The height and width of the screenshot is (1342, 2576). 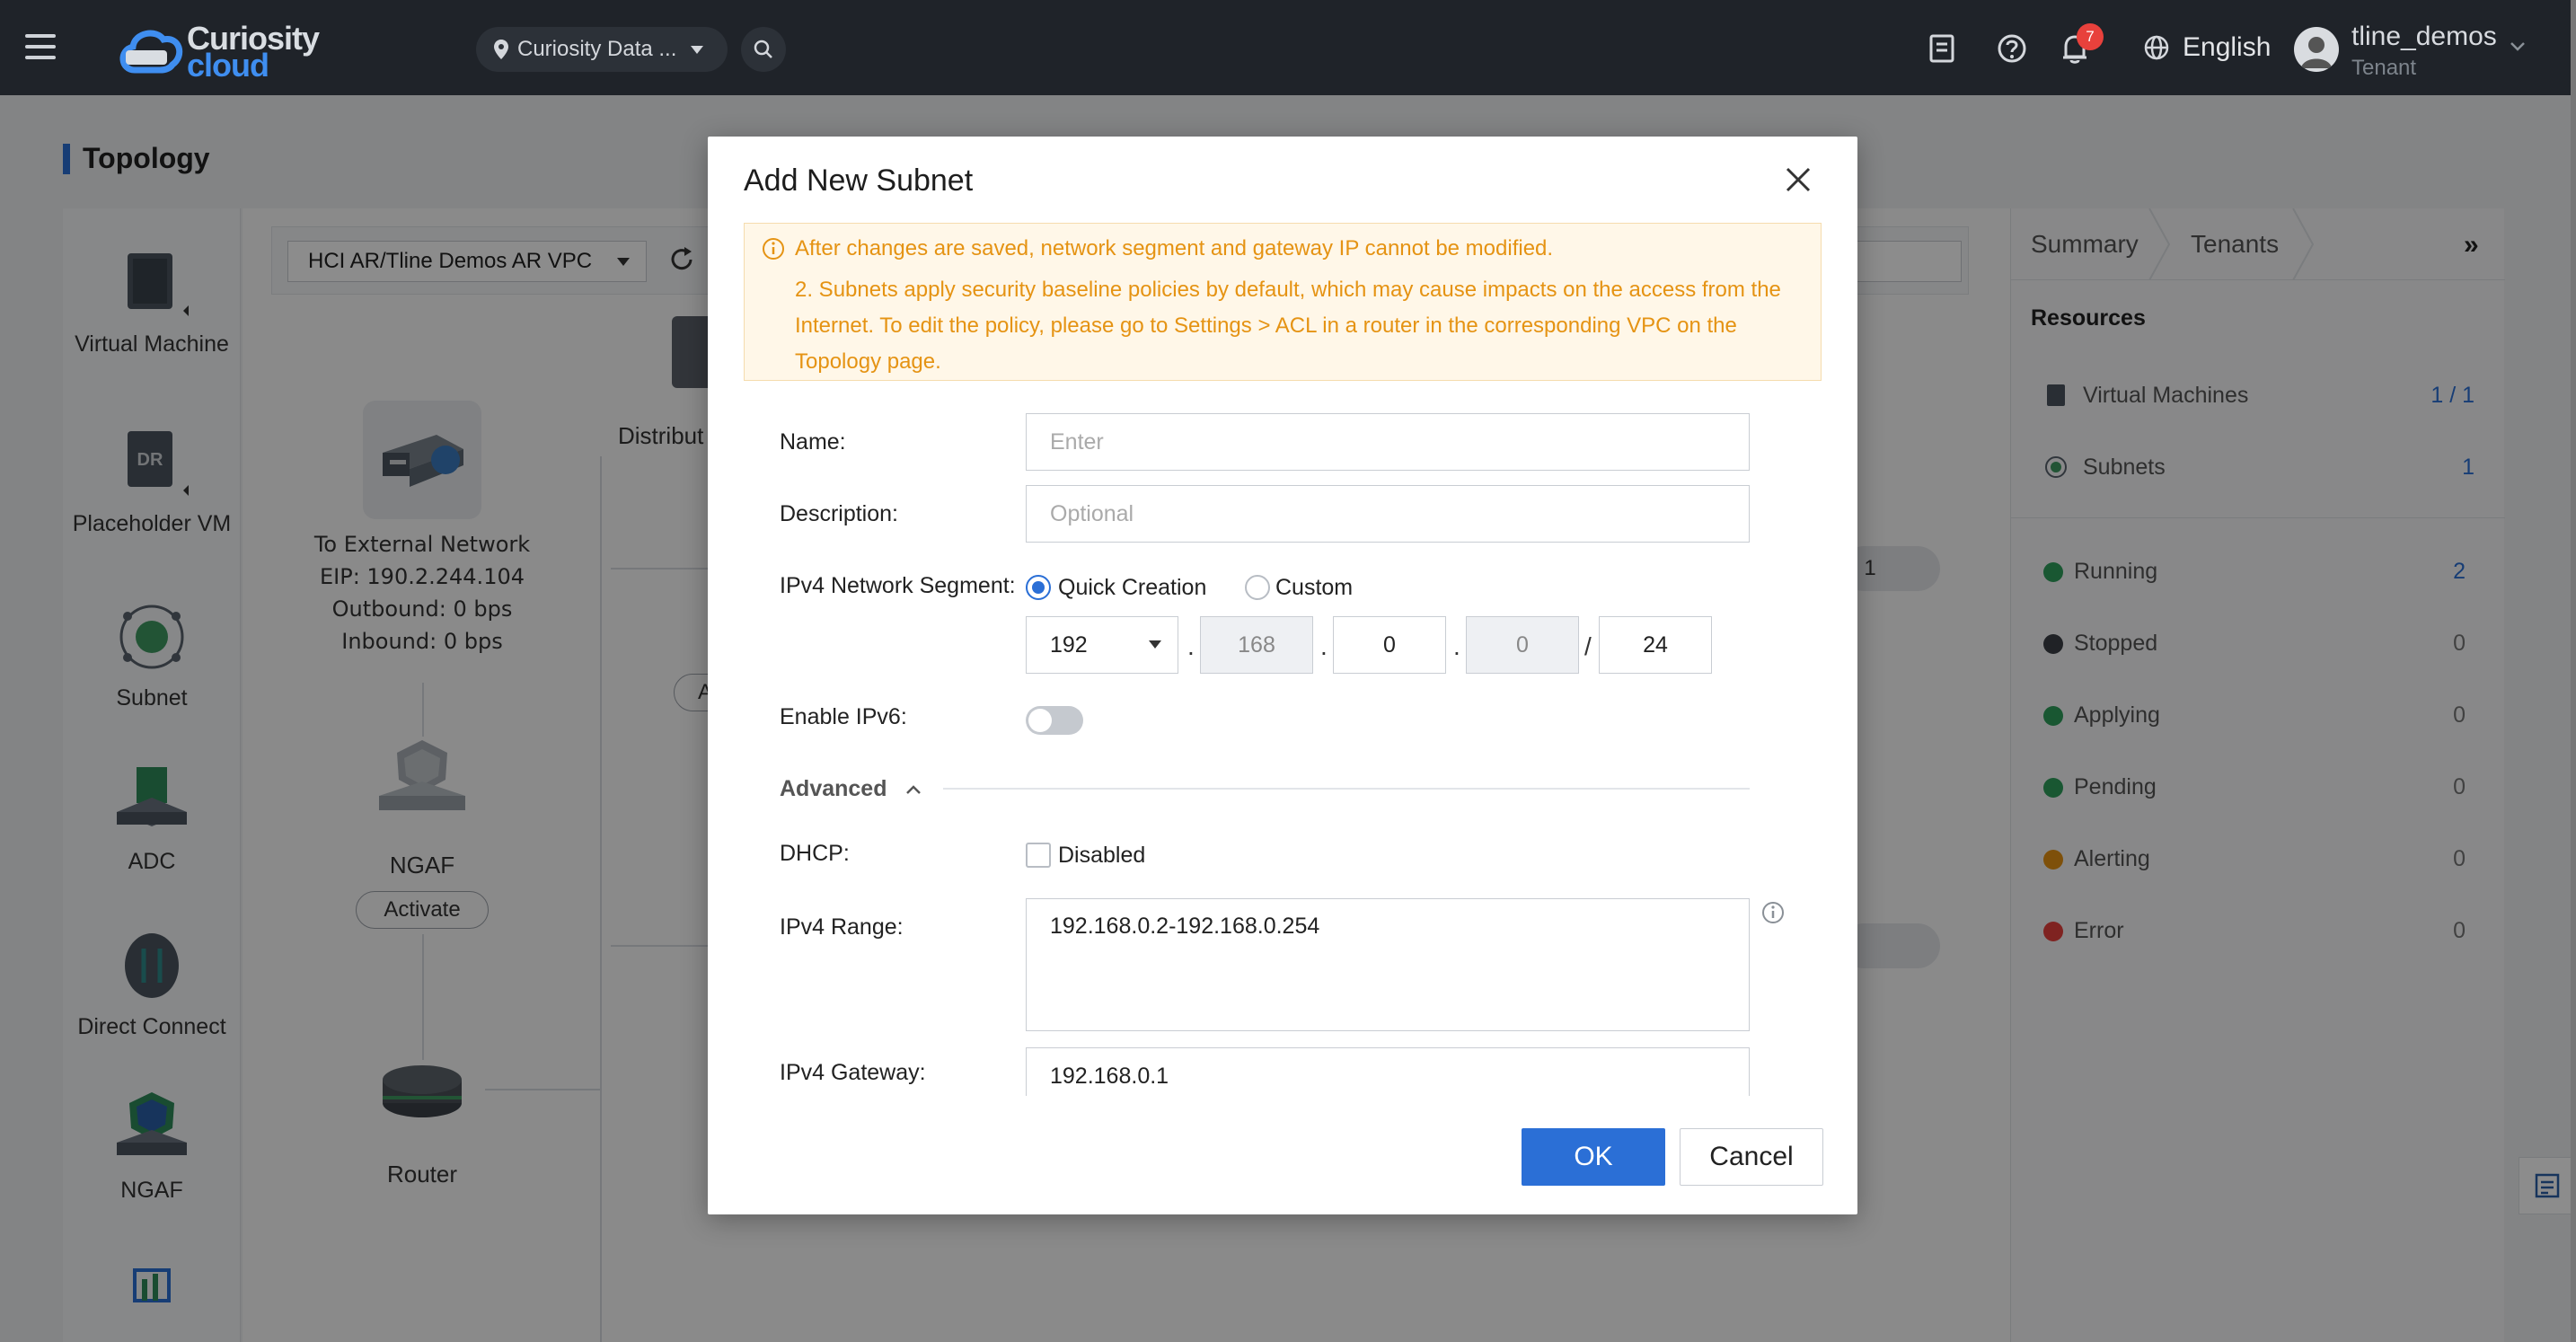 What do you see at coordinates (898, 585) in the screenshot?
I see `segment-label: IPv4 Network Segment:` at bounding box center [898, 585].